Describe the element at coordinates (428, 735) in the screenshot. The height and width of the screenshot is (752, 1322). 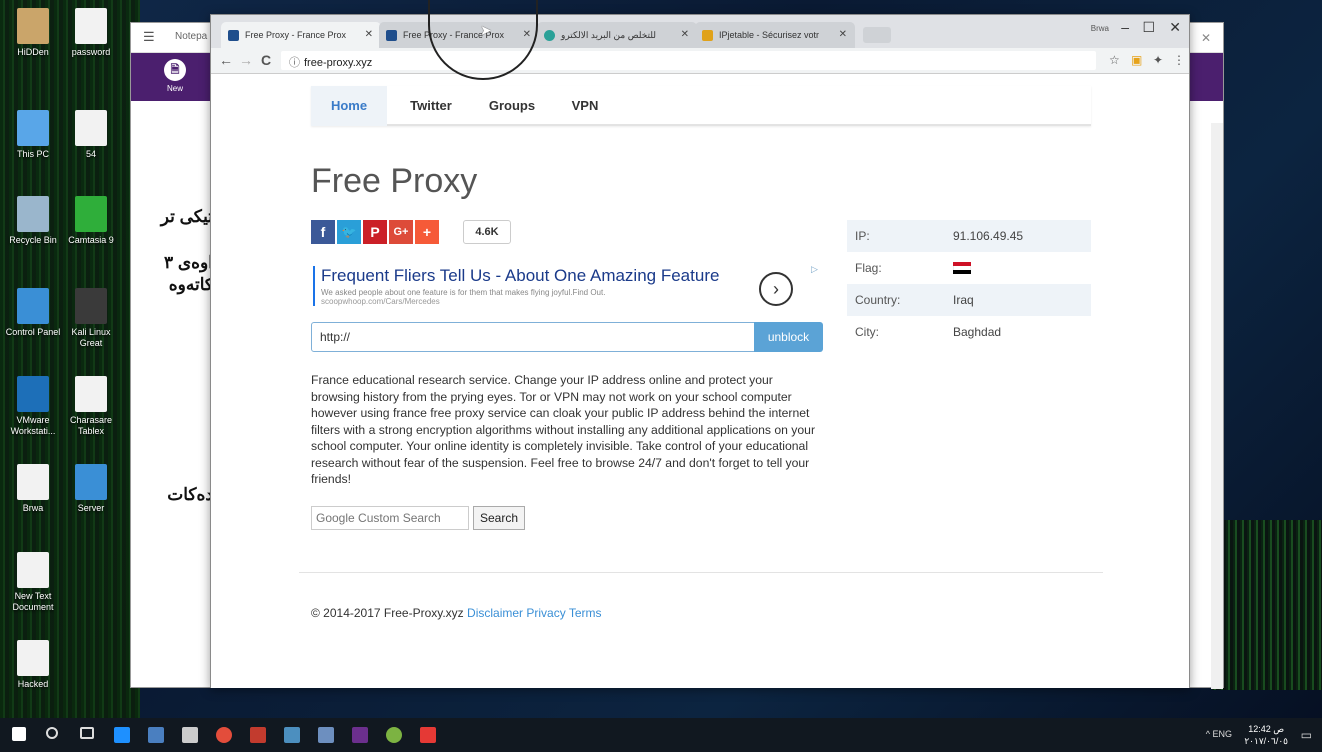
I see `camtasia-taskbar-icon` at that location.